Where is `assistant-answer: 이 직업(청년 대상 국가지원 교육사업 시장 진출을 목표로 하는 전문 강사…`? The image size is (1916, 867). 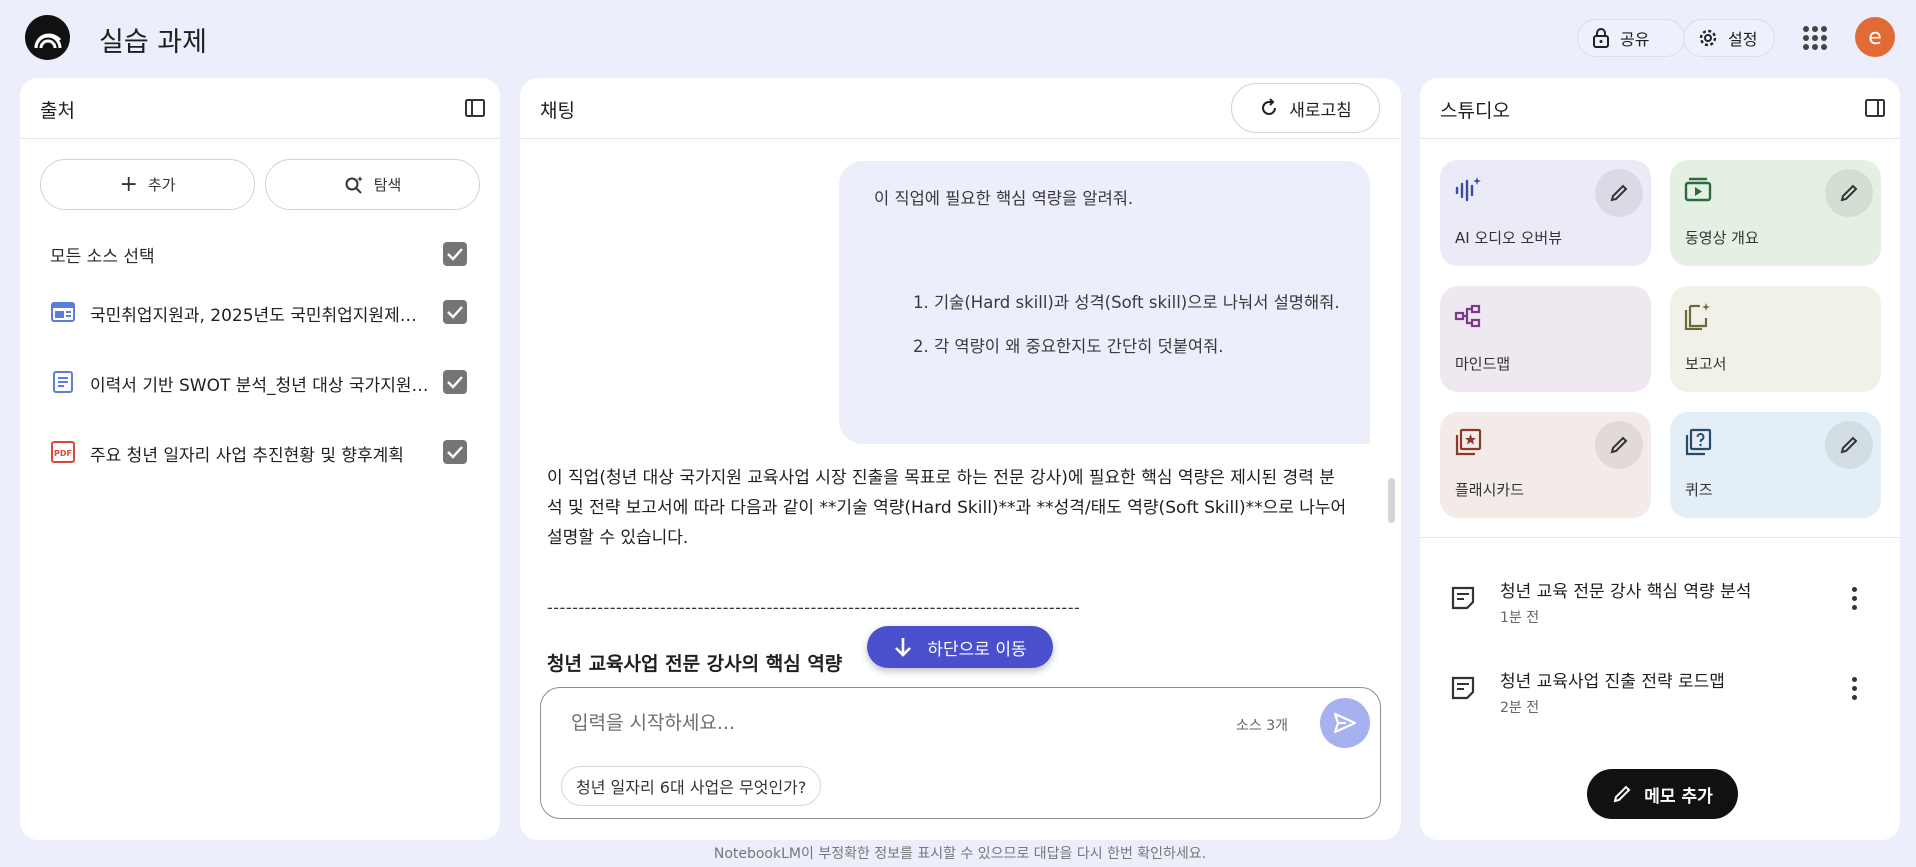 assistant-answer: 이 직업(청년 대상 국가지원 교육사업 시장 진출을 목표로 하는 전문 강사… is located at coordinates (947, 508).